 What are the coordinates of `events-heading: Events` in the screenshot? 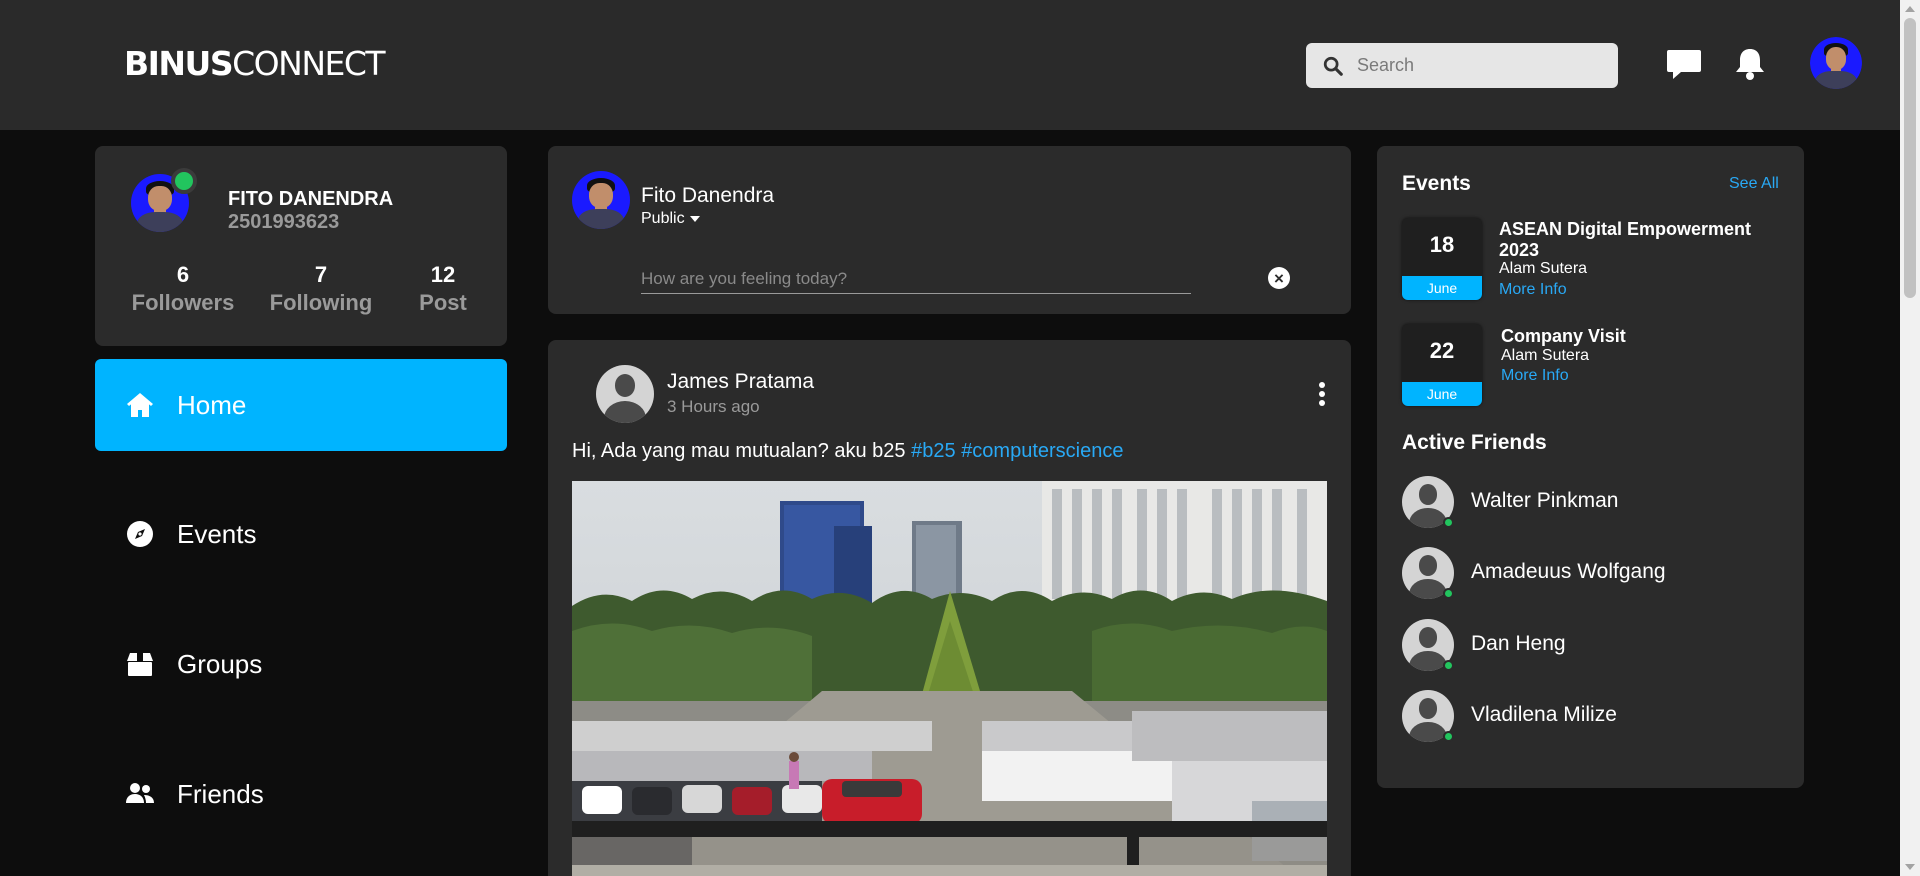 It's located at (1436, 183).